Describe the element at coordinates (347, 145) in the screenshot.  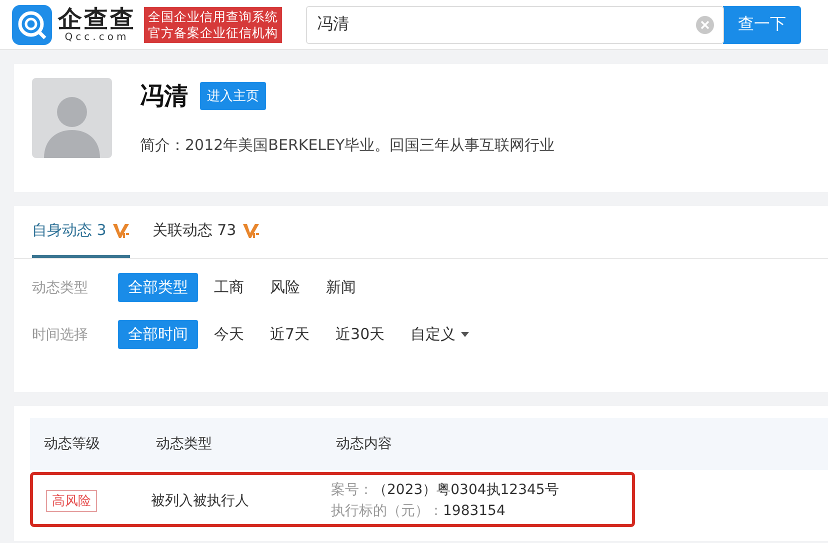
I see `intro-text: 简介：2012年美国BERKELEY毕业。回国三年从事互联网行业` at that location.